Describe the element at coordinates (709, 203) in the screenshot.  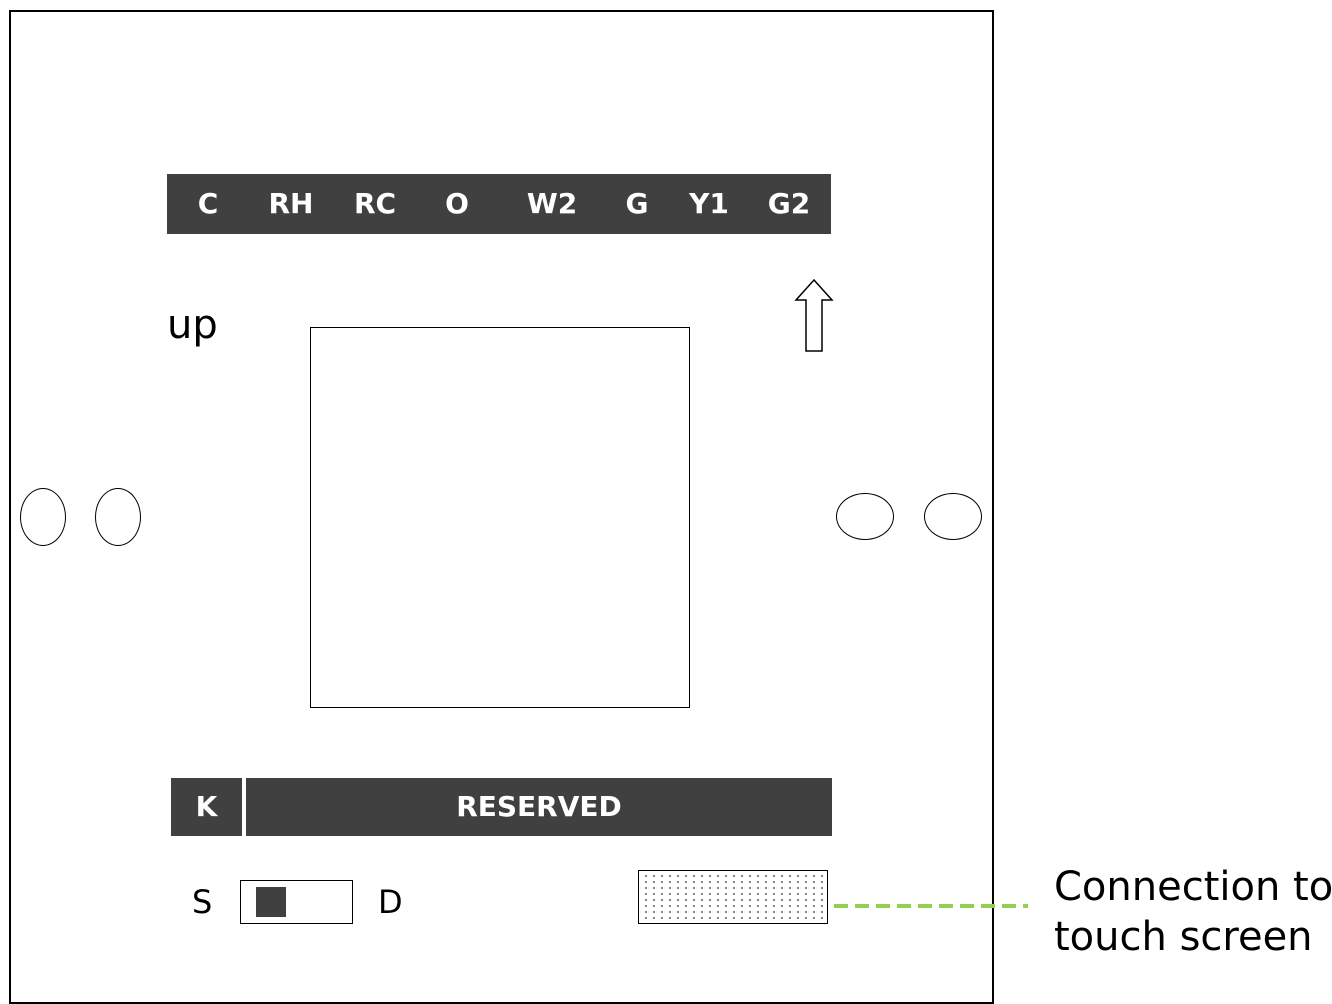
I see `terminal-y1: Y1` at that location.